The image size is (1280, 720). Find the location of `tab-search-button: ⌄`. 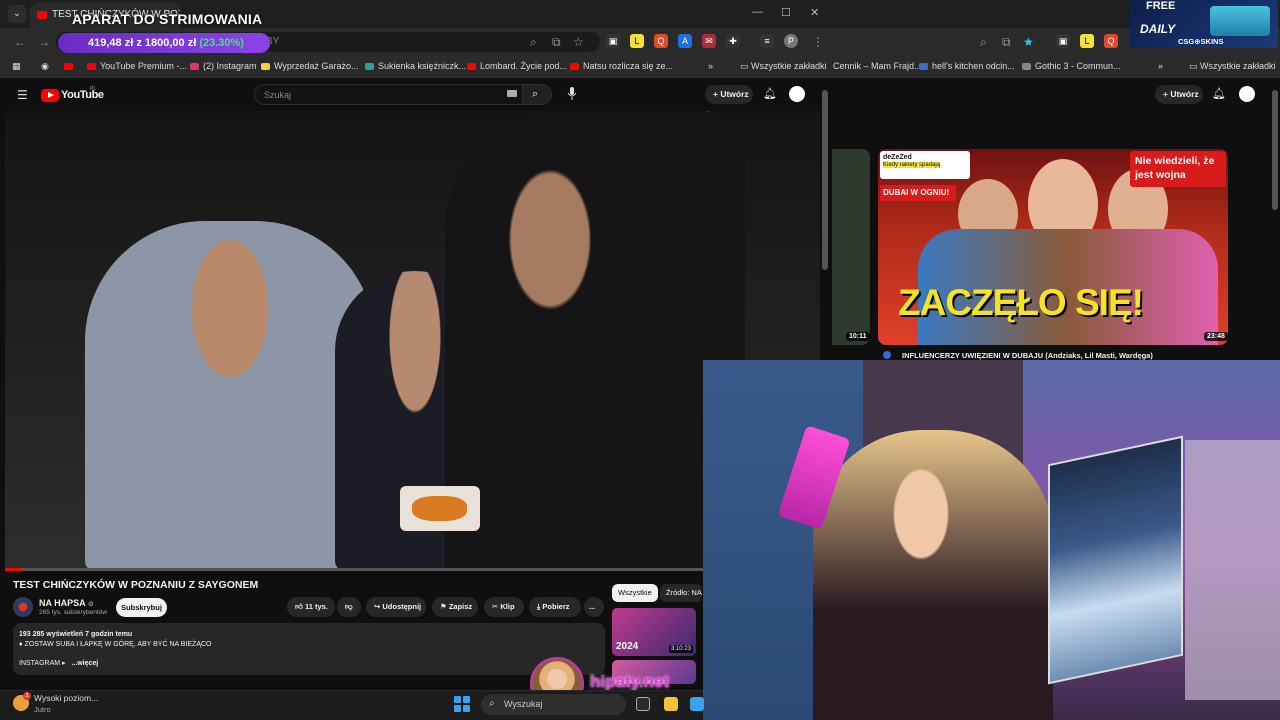

tab-search-button: ⌄ is located at coordinates (17, 14).